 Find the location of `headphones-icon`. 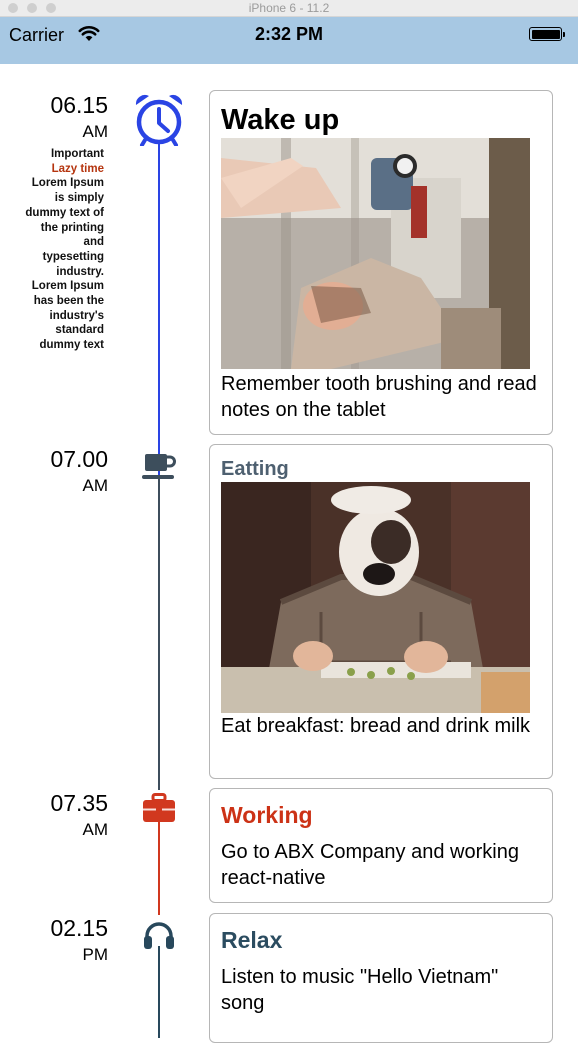

headphones-icon is located at coordinates (159, 935).